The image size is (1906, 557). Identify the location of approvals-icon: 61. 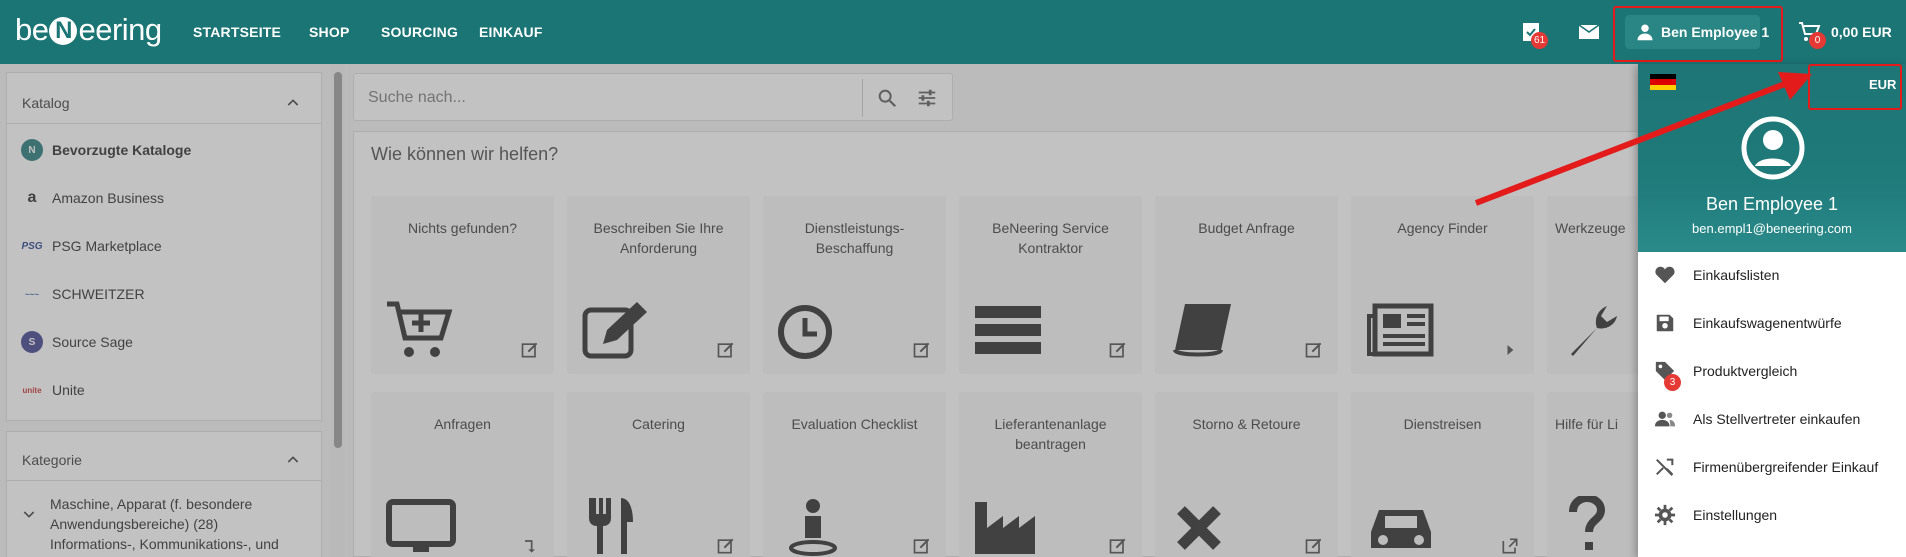
(1534, 34).